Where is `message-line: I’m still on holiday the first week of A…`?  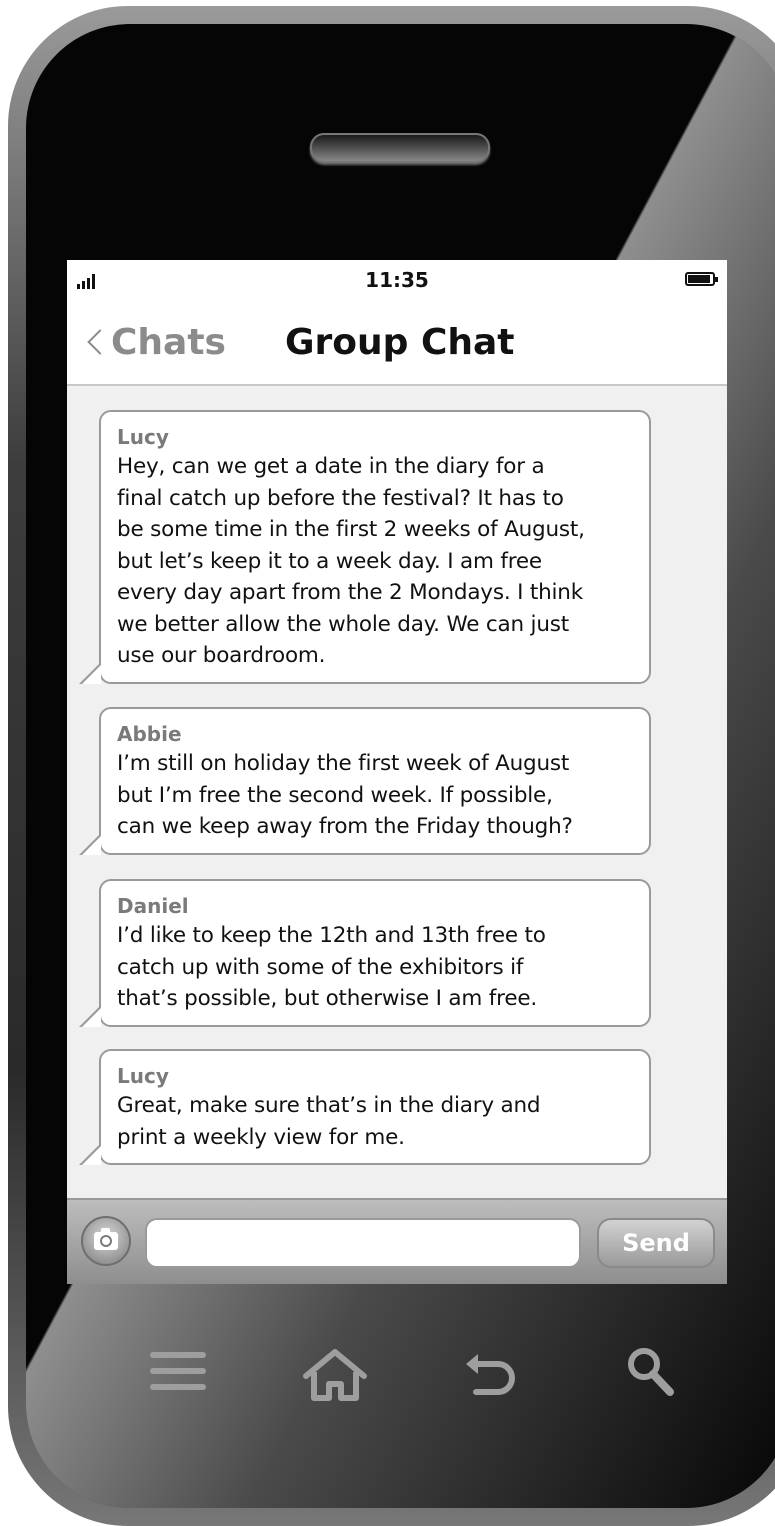
message-line: I’m still on holiday the first week of A… is located at coordinates (343, 763).